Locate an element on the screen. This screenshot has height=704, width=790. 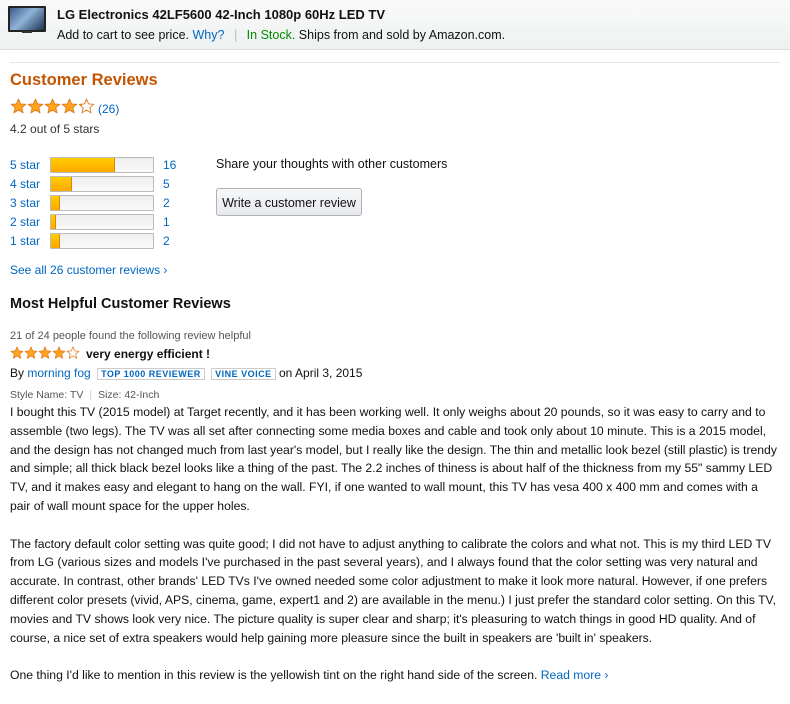
histogram-row: 1 star 2 is located at coordinates (100, 241).